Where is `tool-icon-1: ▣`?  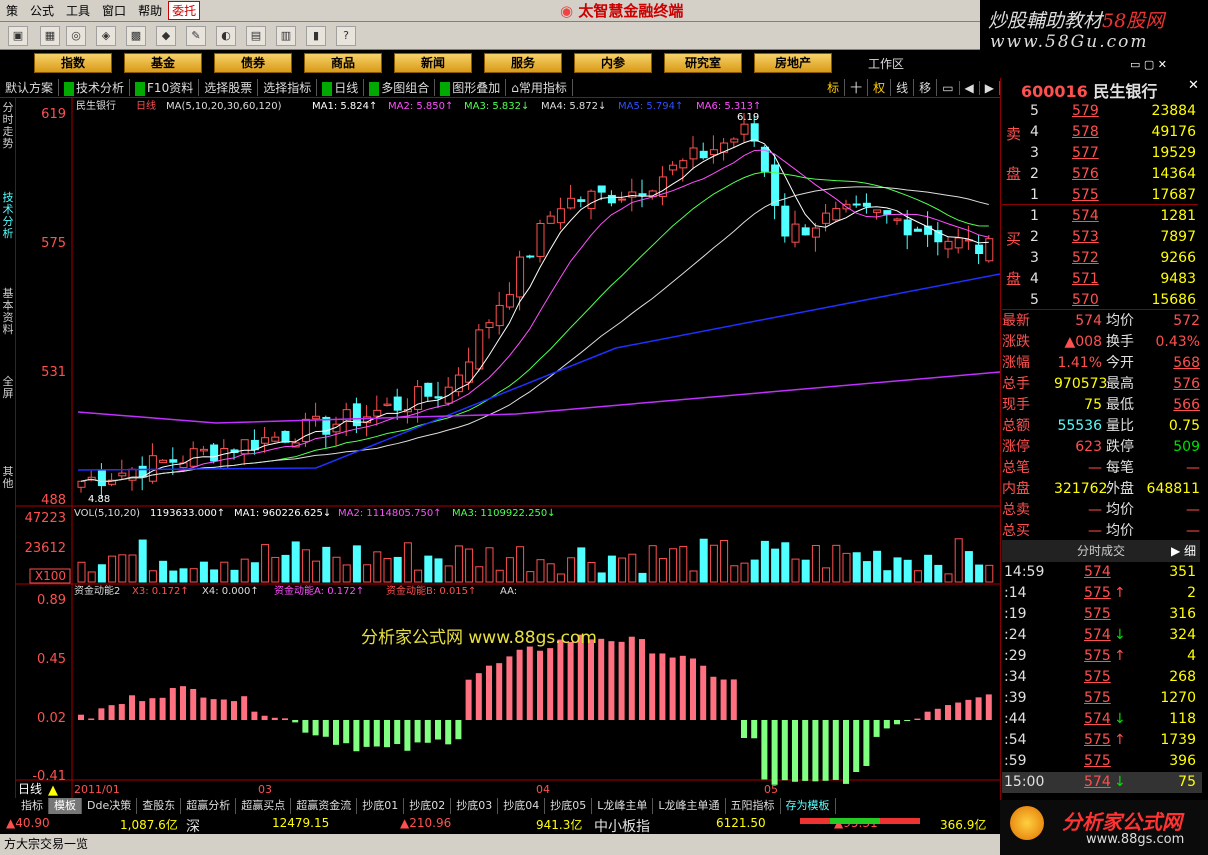 tool-icon-1: ▣ is located at coordinates (18, 36).